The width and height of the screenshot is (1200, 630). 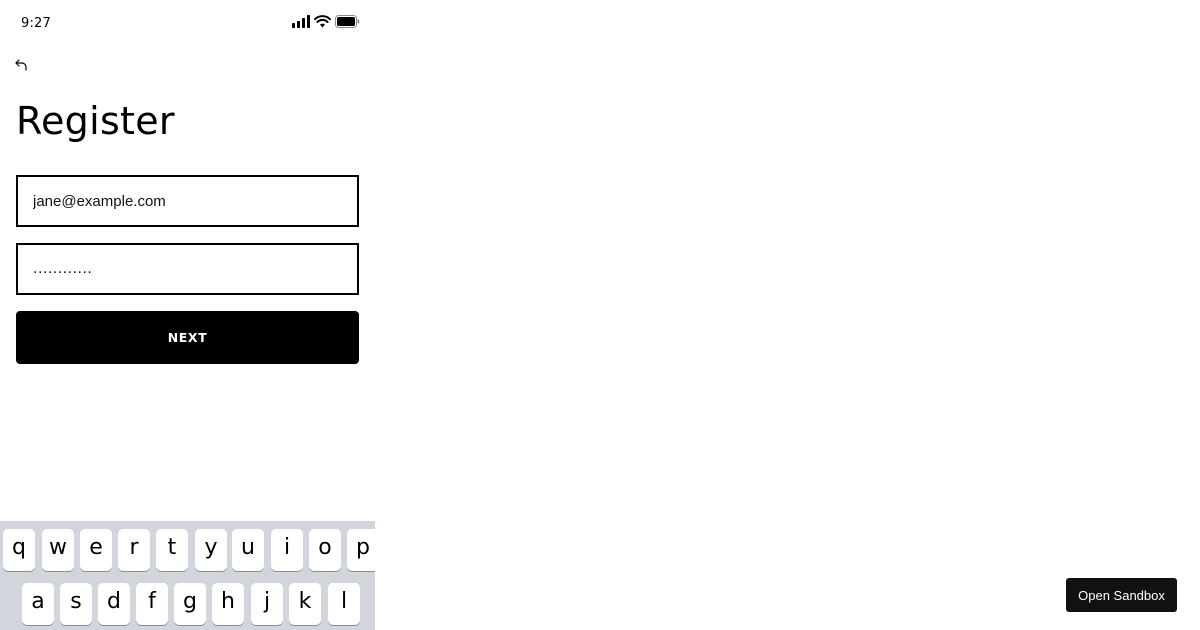 I want to click on key-w: w, so click(x=58, y=550).